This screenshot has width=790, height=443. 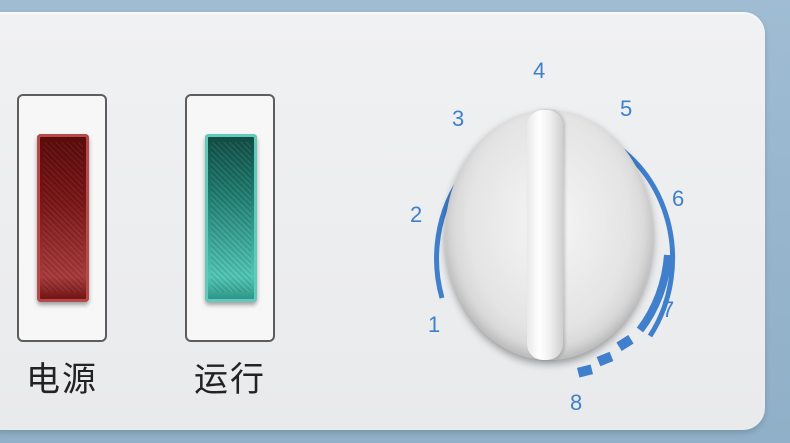 I want to click on dial-number-8: 8, so click(x=576, y=402).